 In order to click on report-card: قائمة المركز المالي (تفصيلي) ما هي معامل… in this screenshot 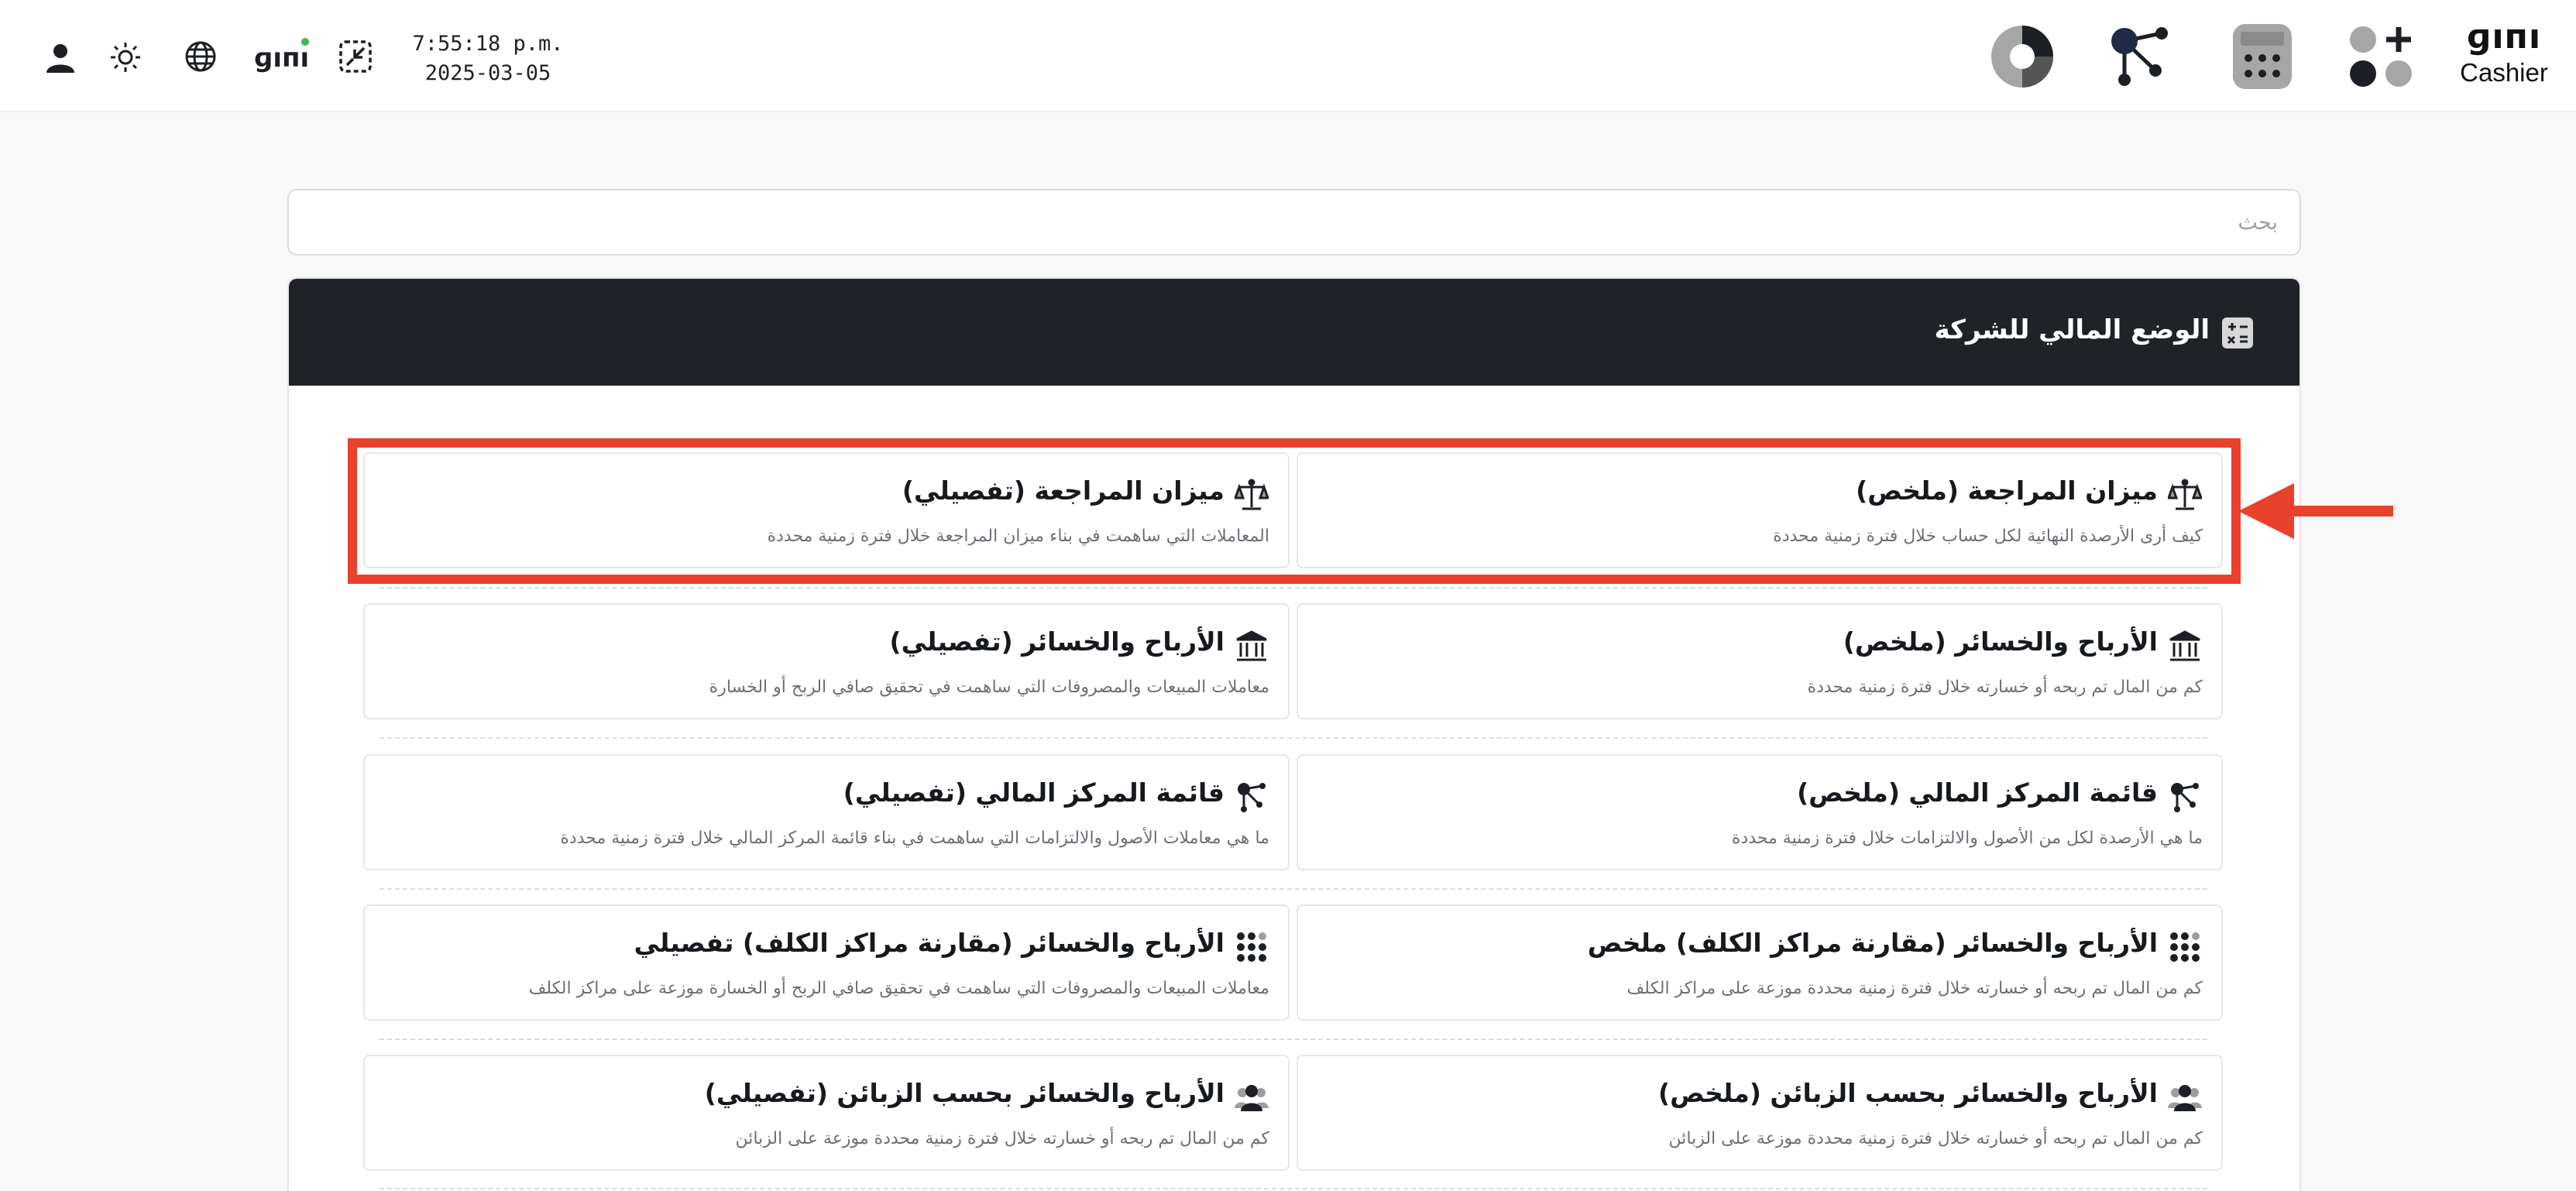, I will do `click(826, 812)`.